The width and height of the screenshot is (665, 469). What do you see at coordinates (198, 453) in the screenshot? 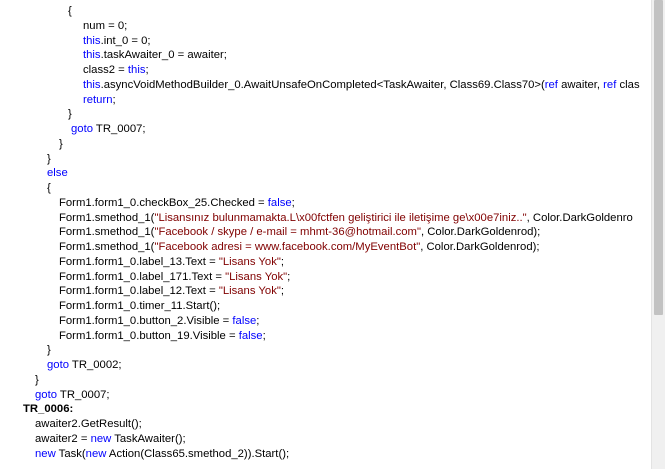
I see `code-text: Action(Class65.smethod_2)).Start();` at bounding box center [198, 453].